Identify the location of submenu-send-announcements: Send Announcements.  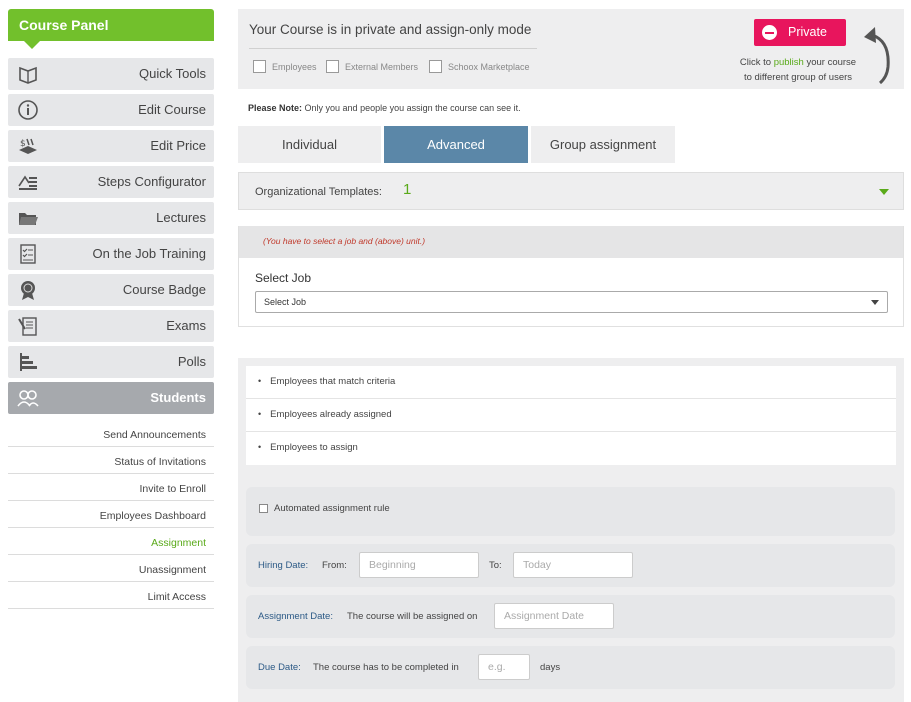
(111, 433).